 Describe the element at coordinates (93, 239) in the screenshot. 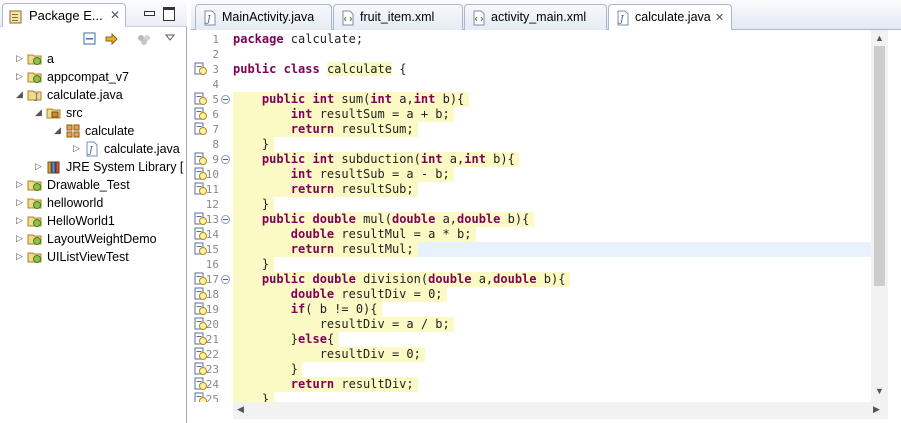

I see `tree-item: ▷ LayoutWeightDemo` at that location.